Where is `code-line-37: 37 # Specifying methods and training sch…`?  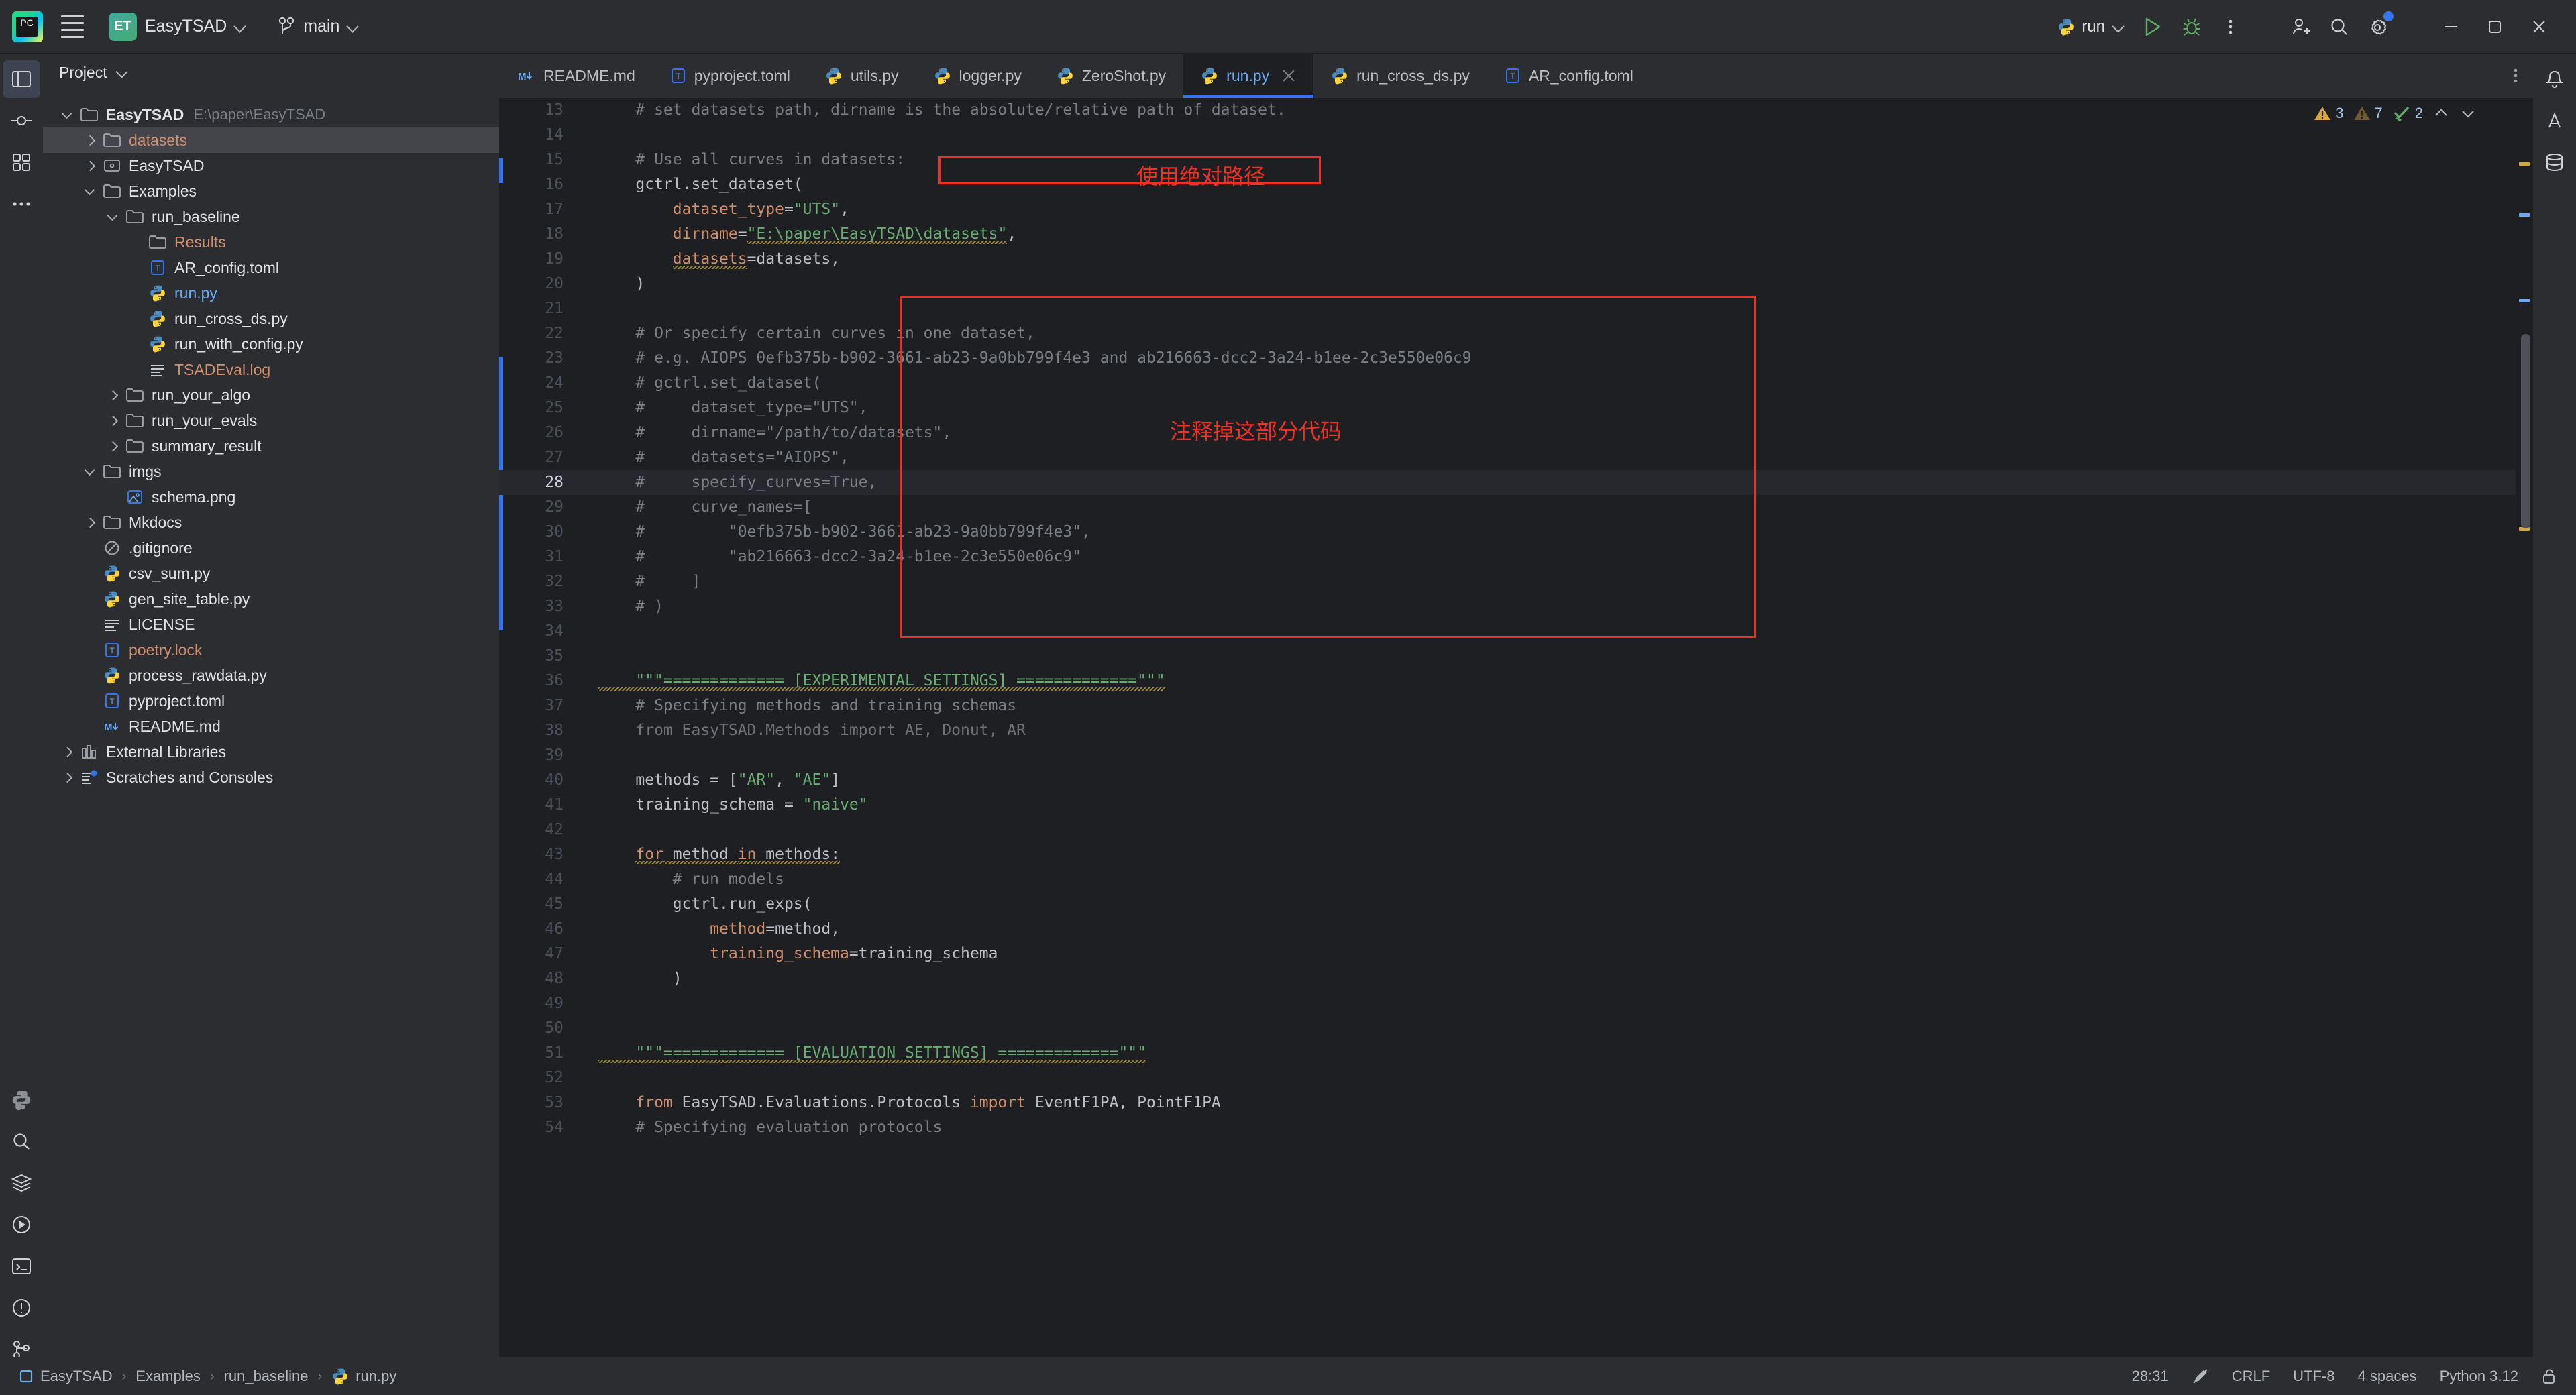
code-line-37: 37 # Specifying methods and training sch… is located at coordinates (1516, 705).